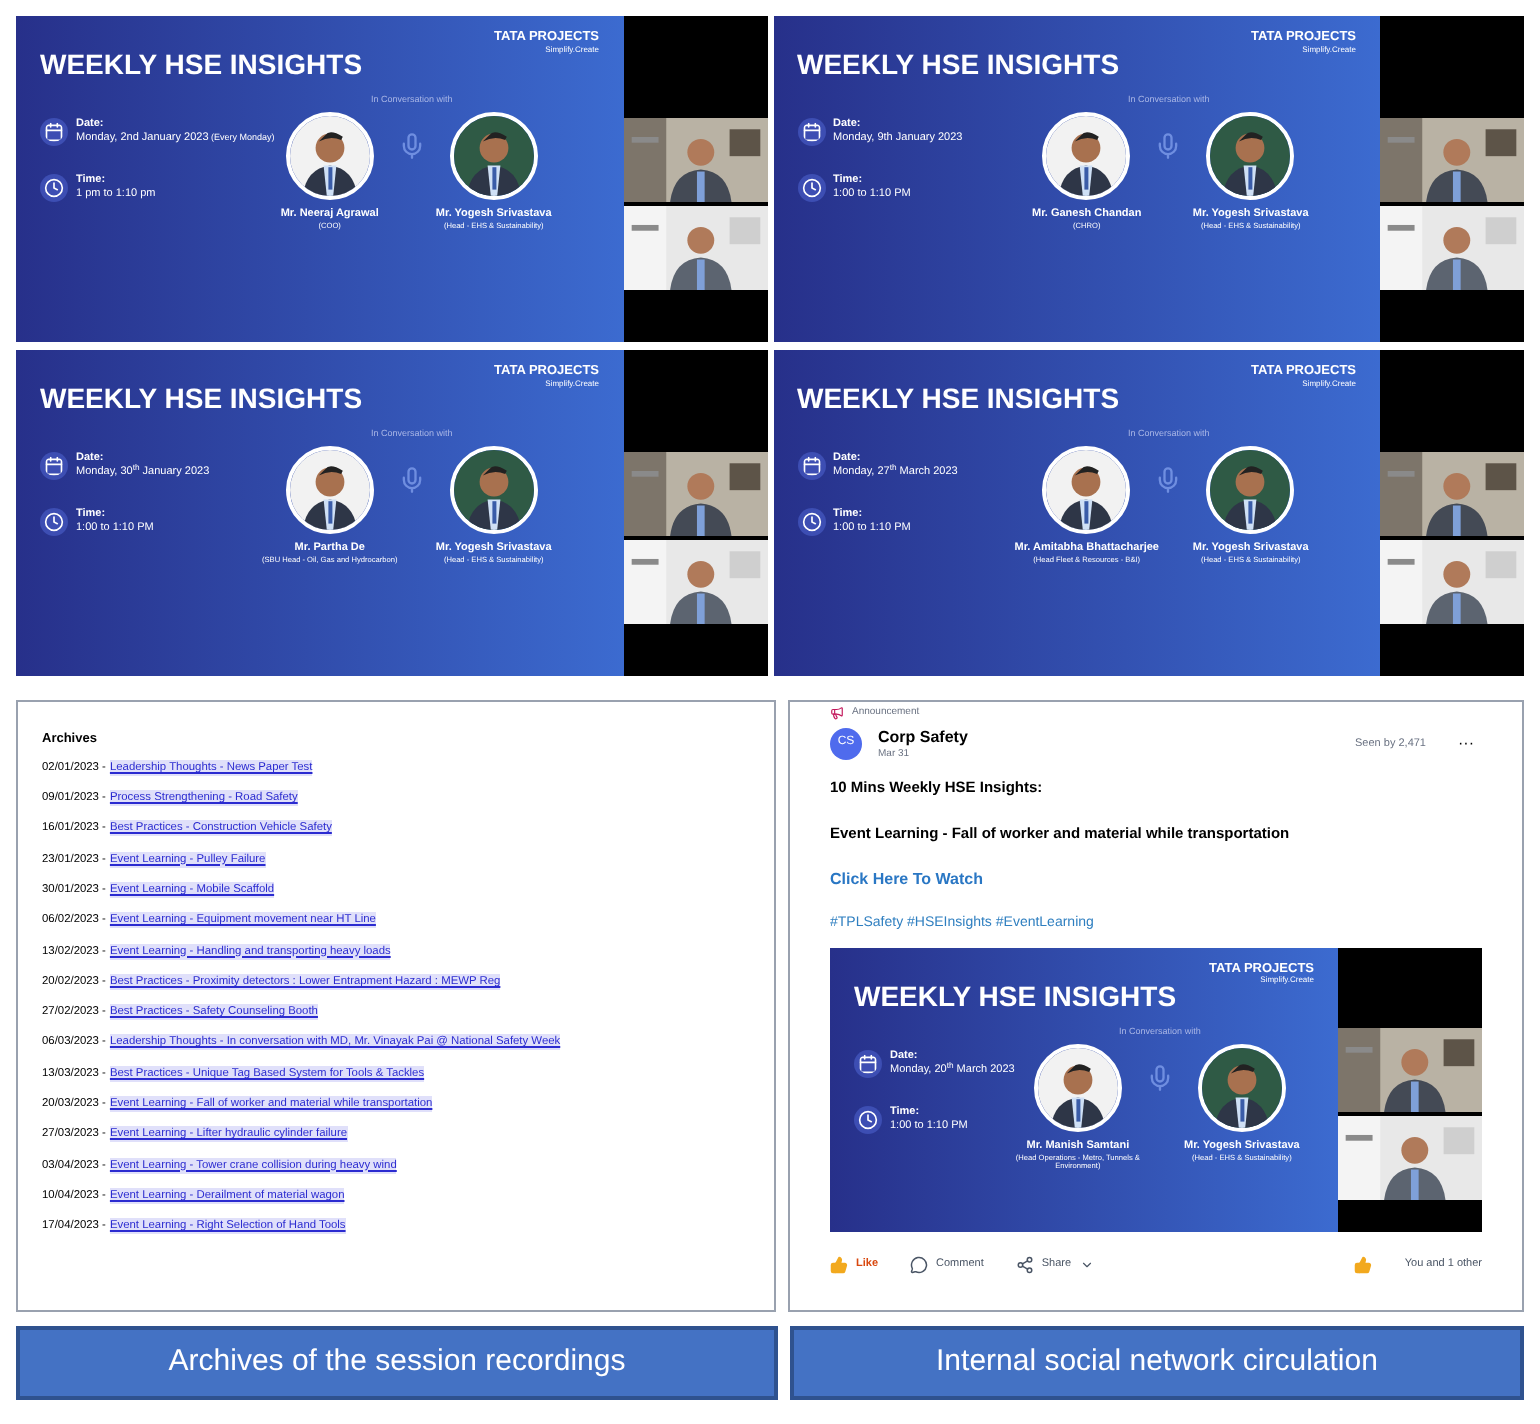  What do you see at coordinates (924, 737) in the screenshot?
I see `author-name: Corp Safety` at bounding box center [924, 737].